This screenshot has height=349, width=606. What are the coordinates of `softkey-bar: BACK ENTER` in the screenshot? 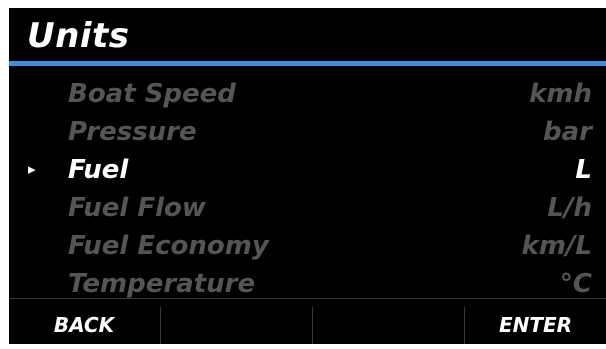 It's located at (307, 321).